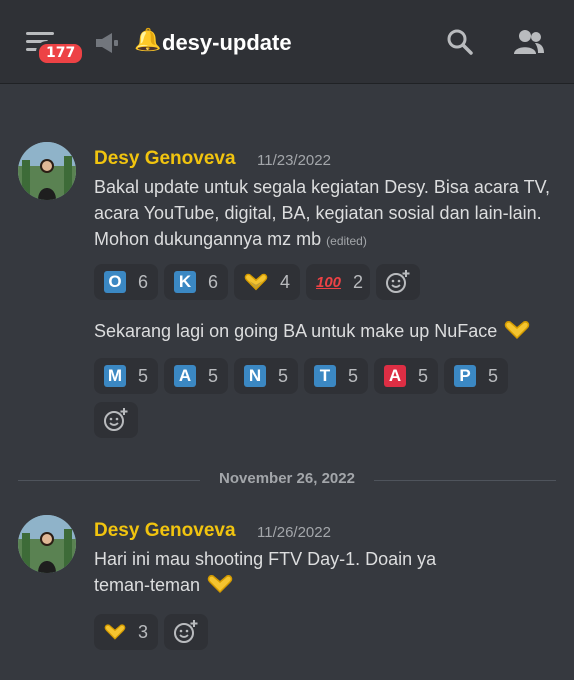 This screenshot has width=574, height=680. Describe the element at coordinates (147, 585) in the screenshot. I see `message-body-line-2-text: teman-teman` at that location.